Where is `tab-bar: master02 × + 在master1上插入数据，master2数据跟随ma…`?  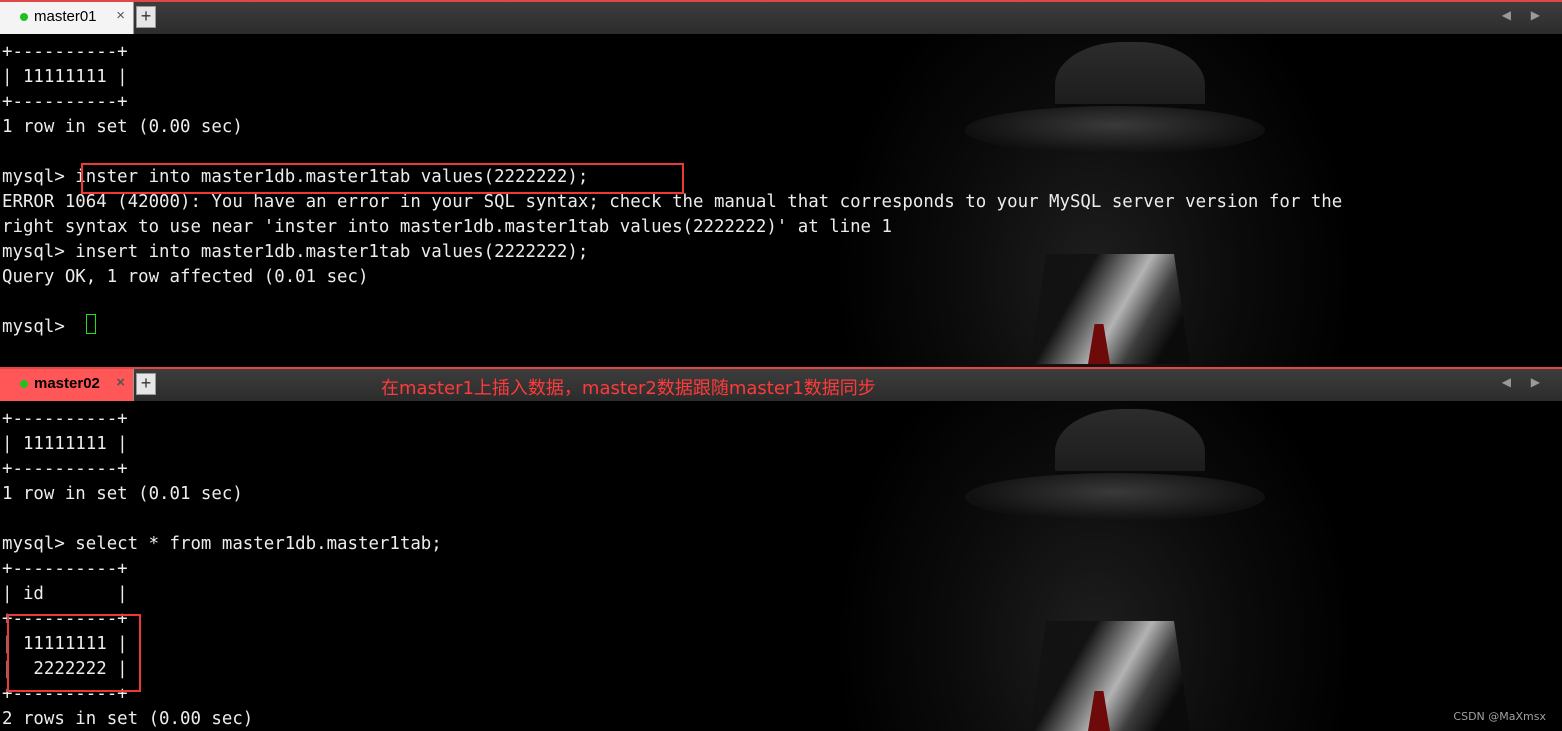
tab-bar: master02 × + 在master1上插入数据，master2数据跟随ma… is located at coordinates (781, 384).